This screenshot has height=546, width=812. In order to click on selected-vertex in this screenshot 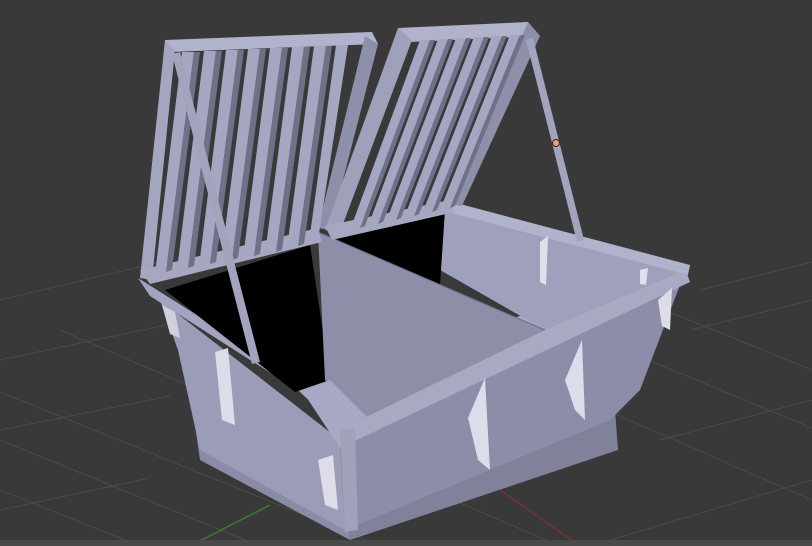, I will do `click(556, 143)`.